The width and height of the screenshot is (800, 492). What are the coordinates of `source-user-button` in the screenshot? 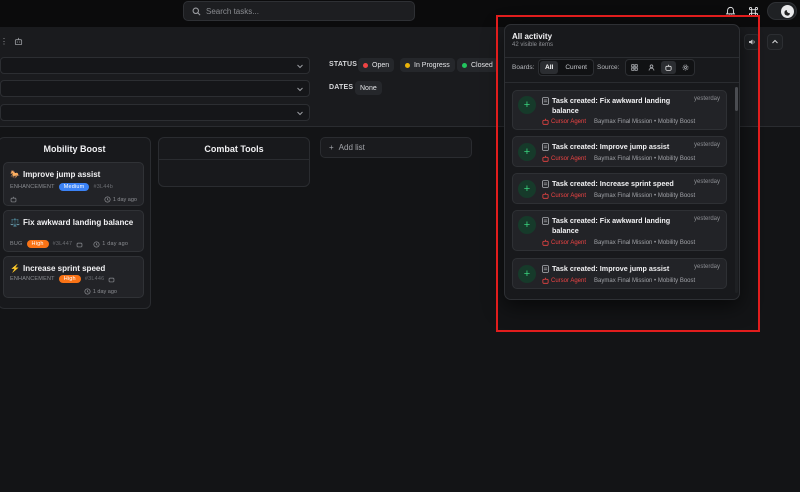 It's located at (651, 67).